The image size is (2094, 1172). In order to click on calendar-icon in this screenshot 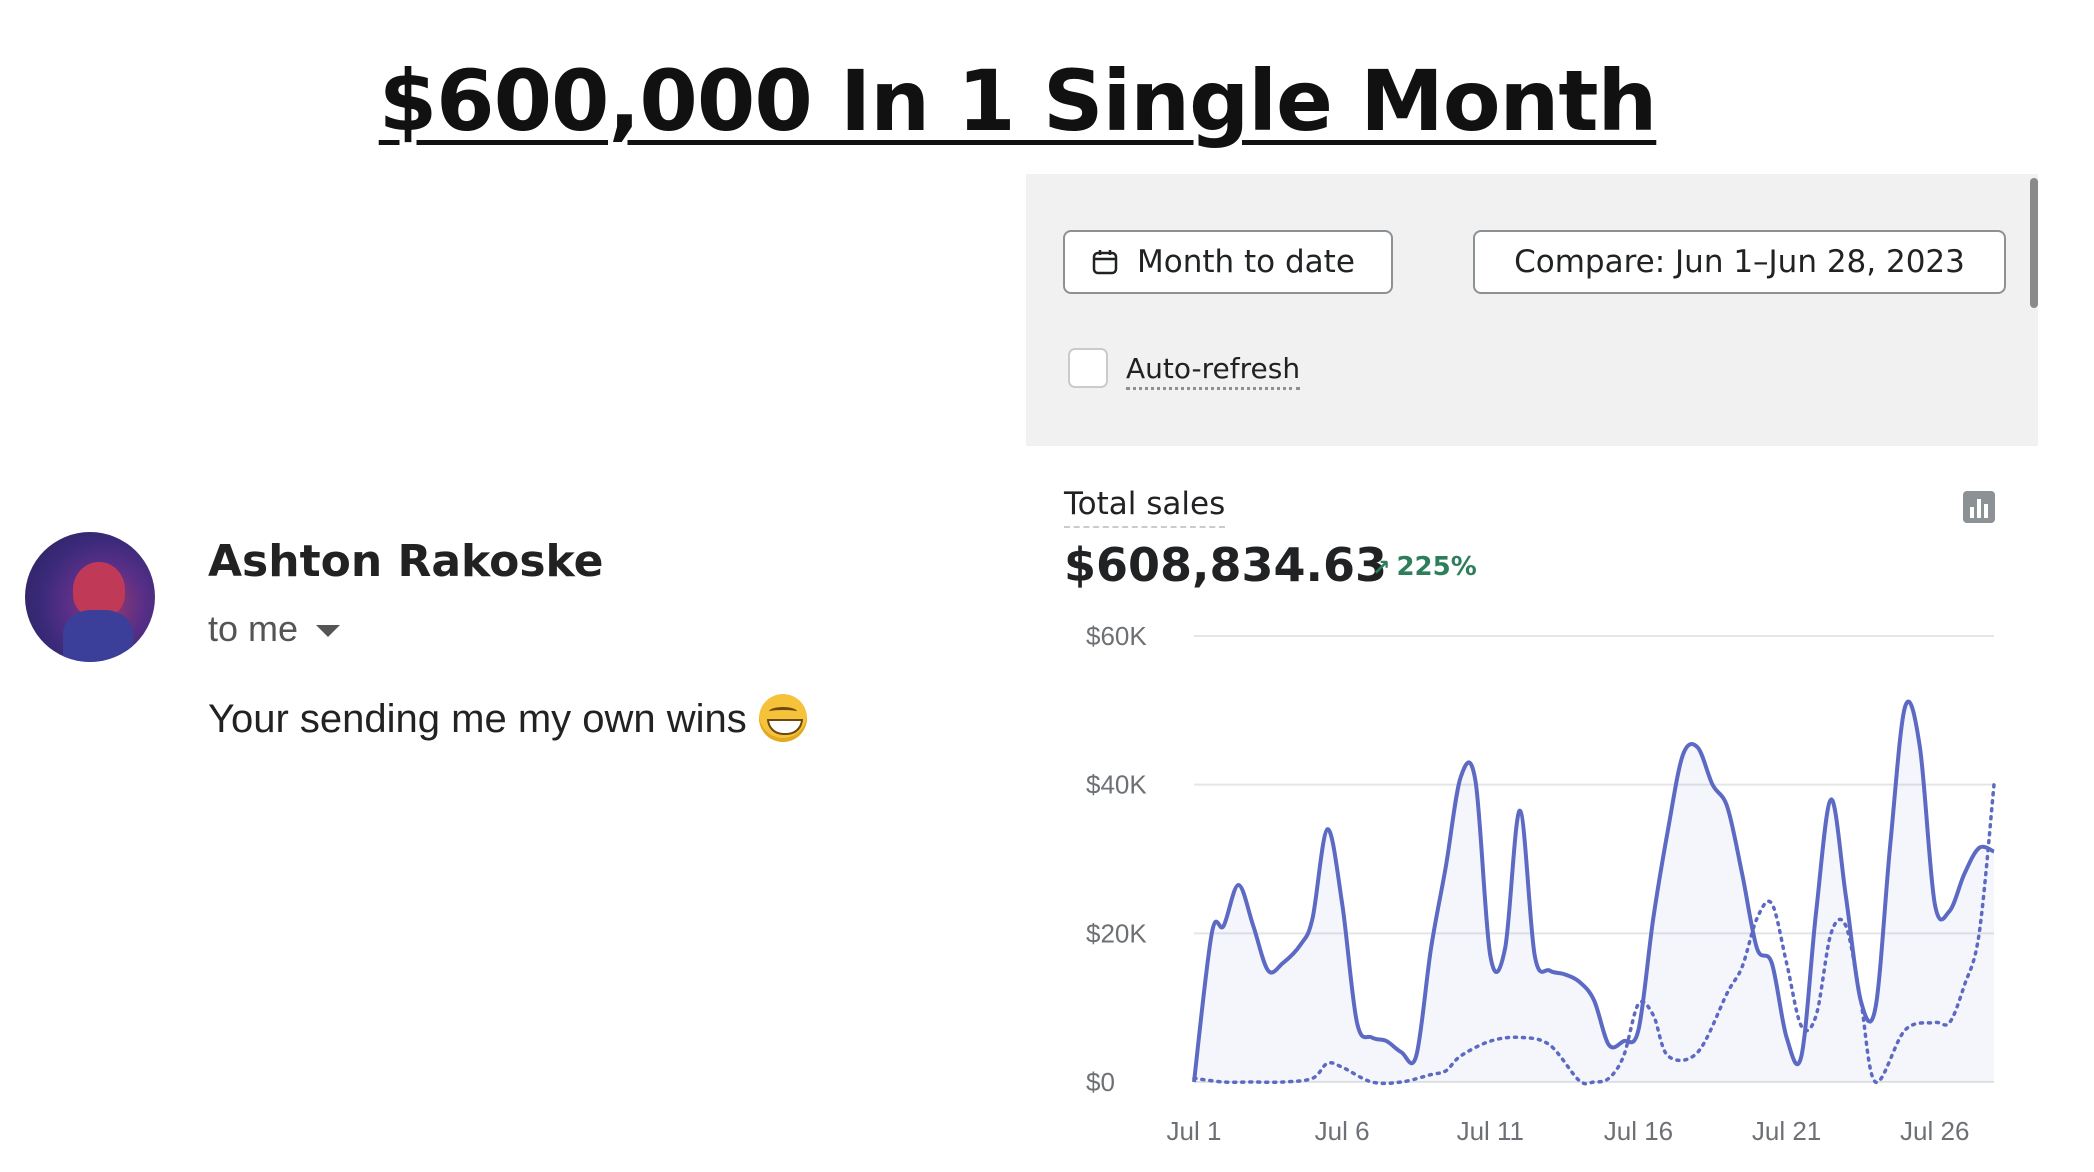, I will do `click(1105, 262)`.